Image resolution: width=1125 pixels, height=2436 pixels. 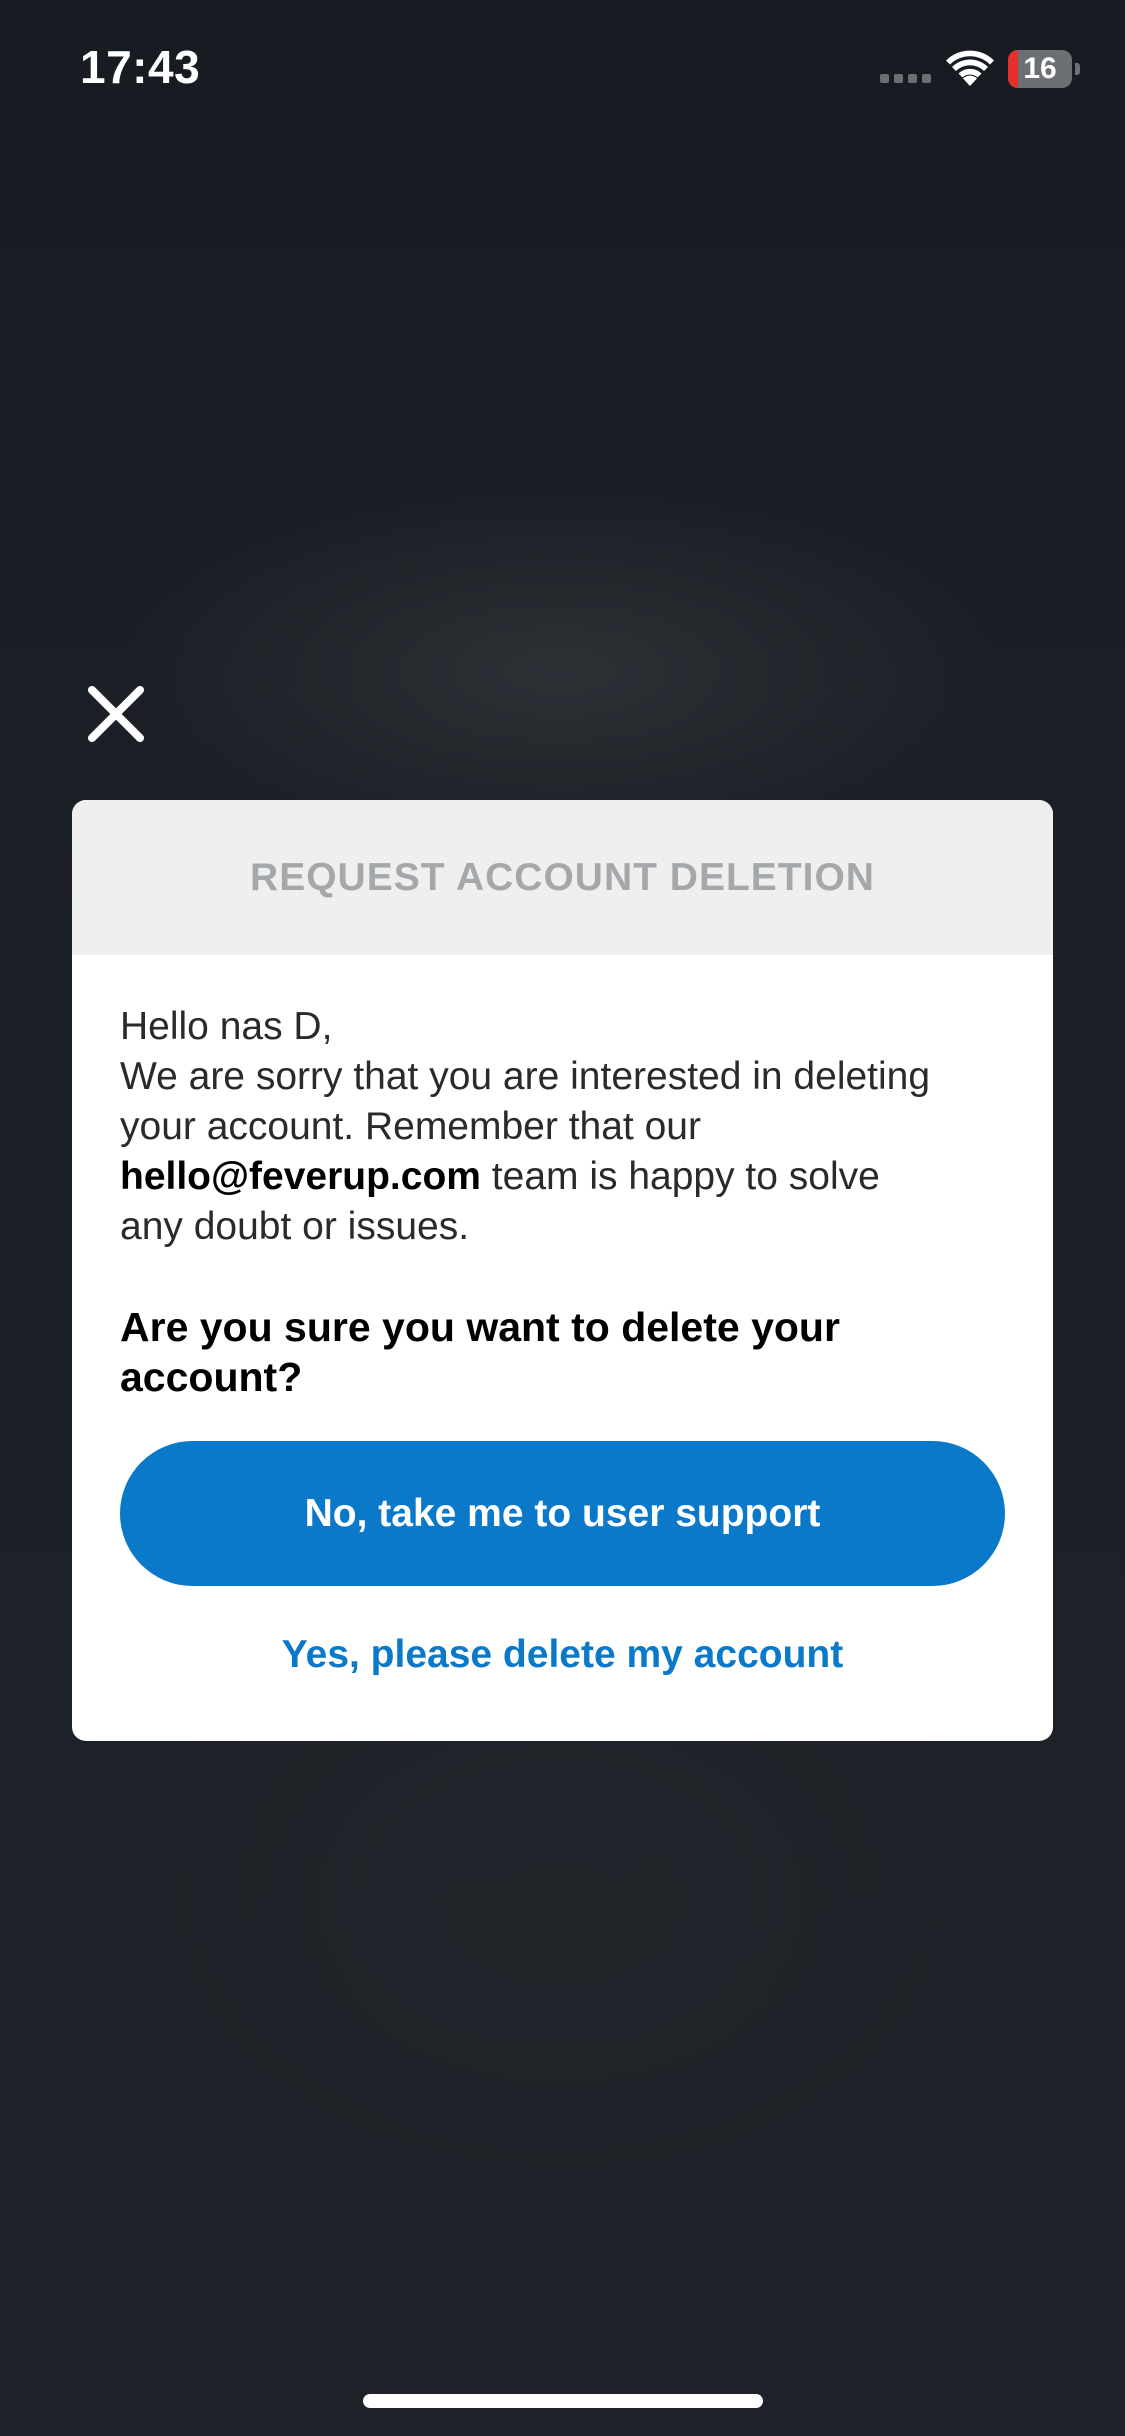 I want to click on close-icon, so click(x=116, y=714).